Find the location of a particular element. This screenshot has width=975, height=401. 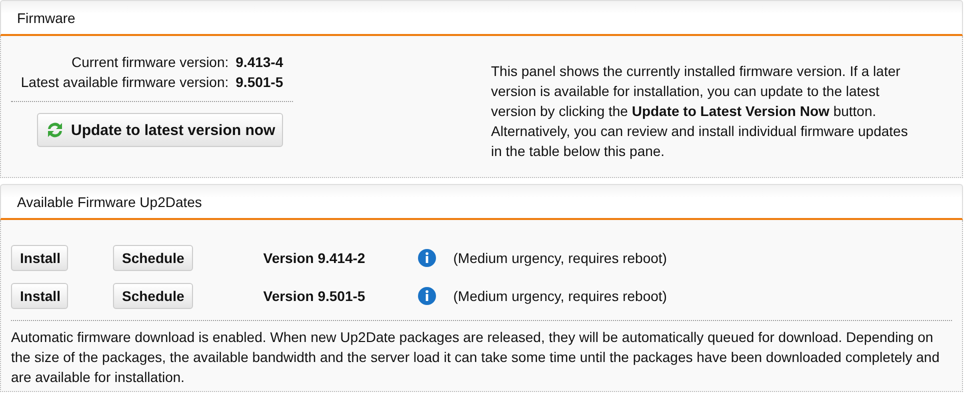

info-label: Latest available firmware version: is located at coordinates (124, 82).